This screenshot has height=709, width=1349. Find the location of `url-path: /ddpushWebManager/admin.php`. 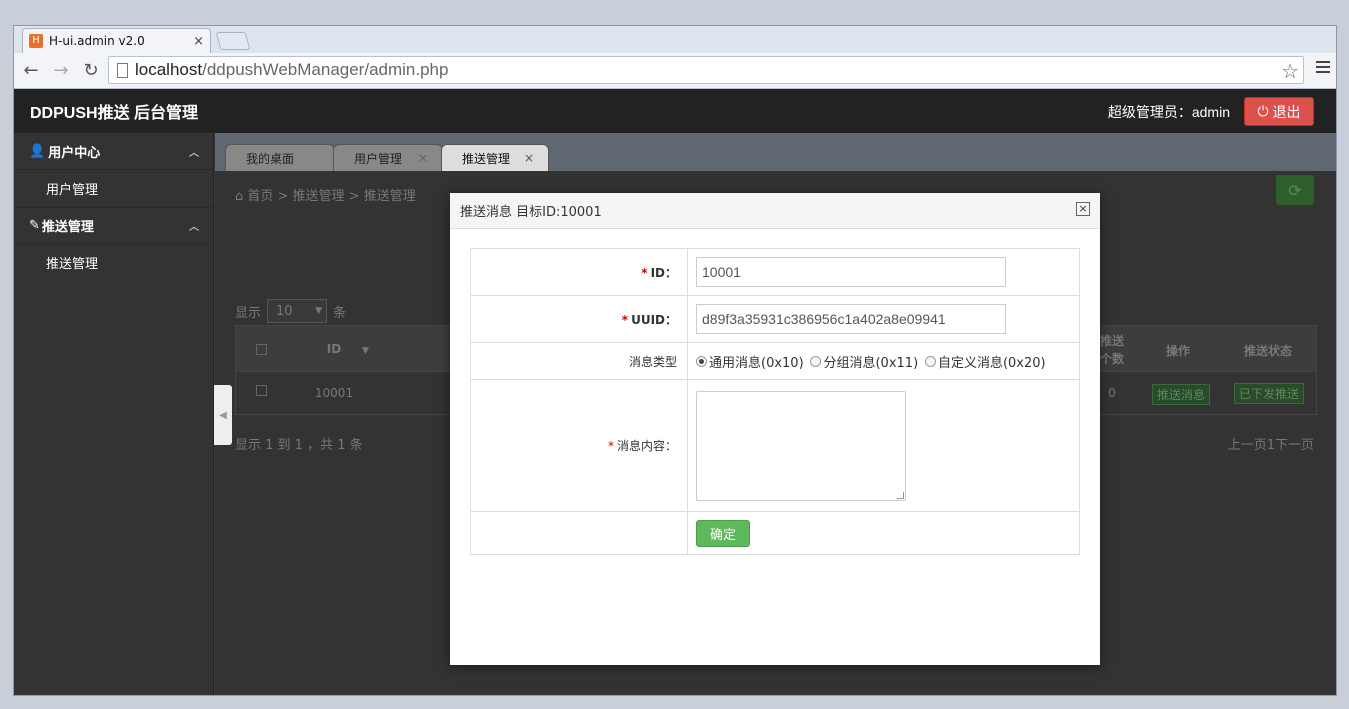

url-path: /ddpushWebManager/admin.php is located at coordinates (325, 69).